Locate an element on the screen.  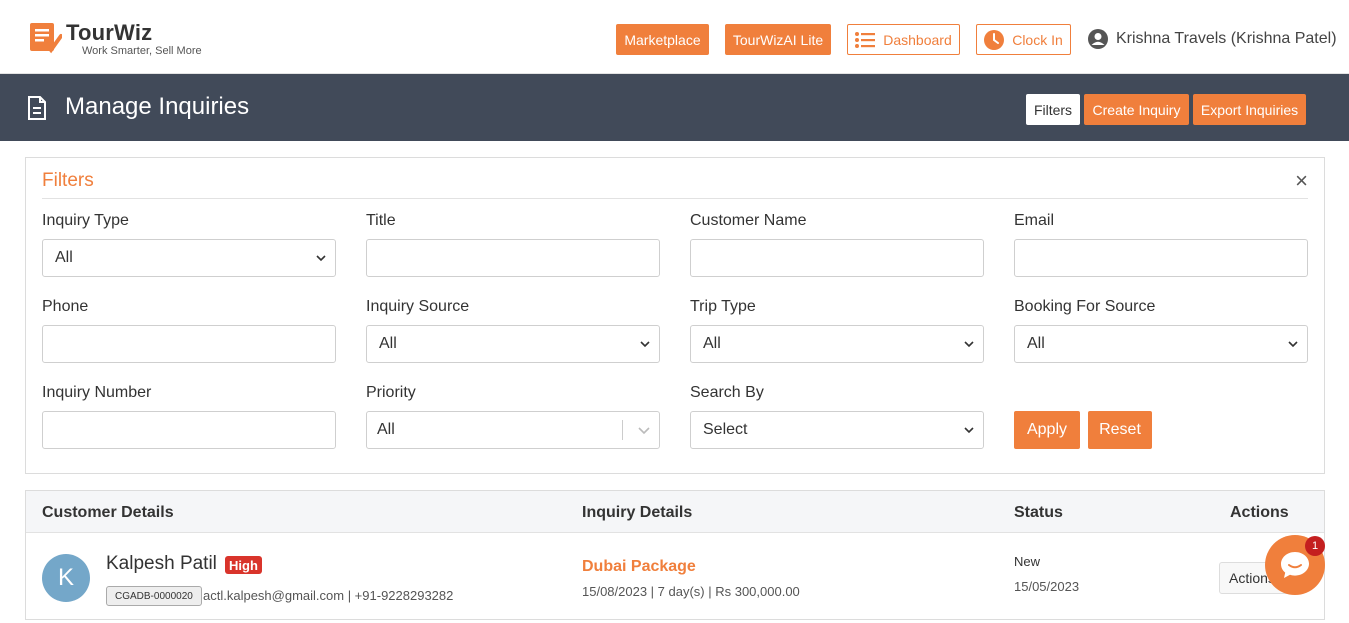
search-by-select: Select is located at coordinates (837, 430).